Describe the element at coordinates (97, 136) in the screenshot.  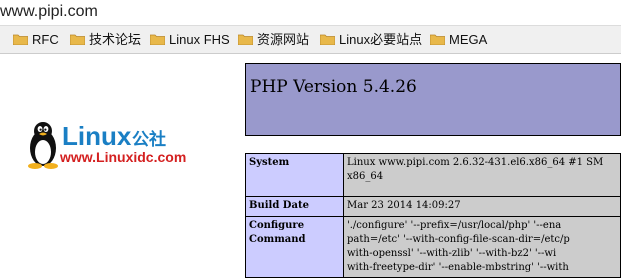
I see `logo-brand: Linux` at that location.